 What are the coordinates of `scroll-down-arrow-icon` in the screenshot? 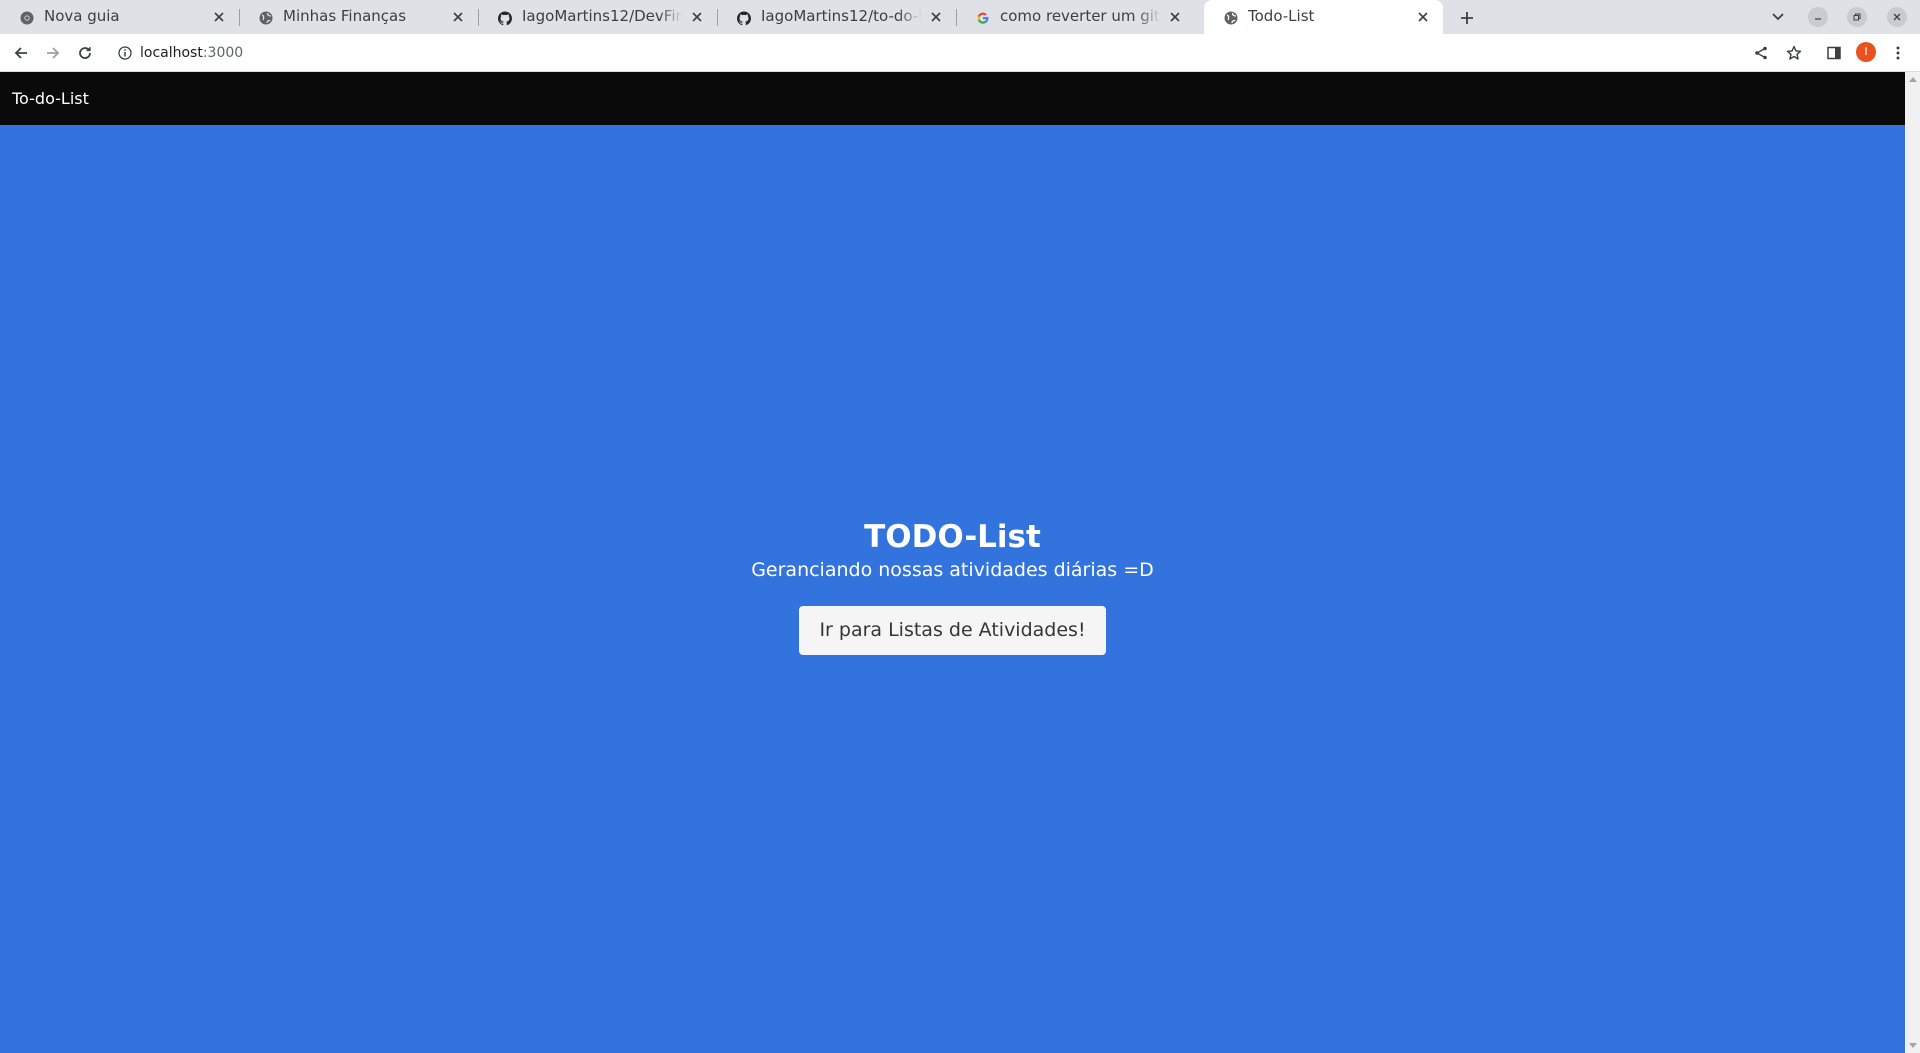 It's located at (1913, 1045).